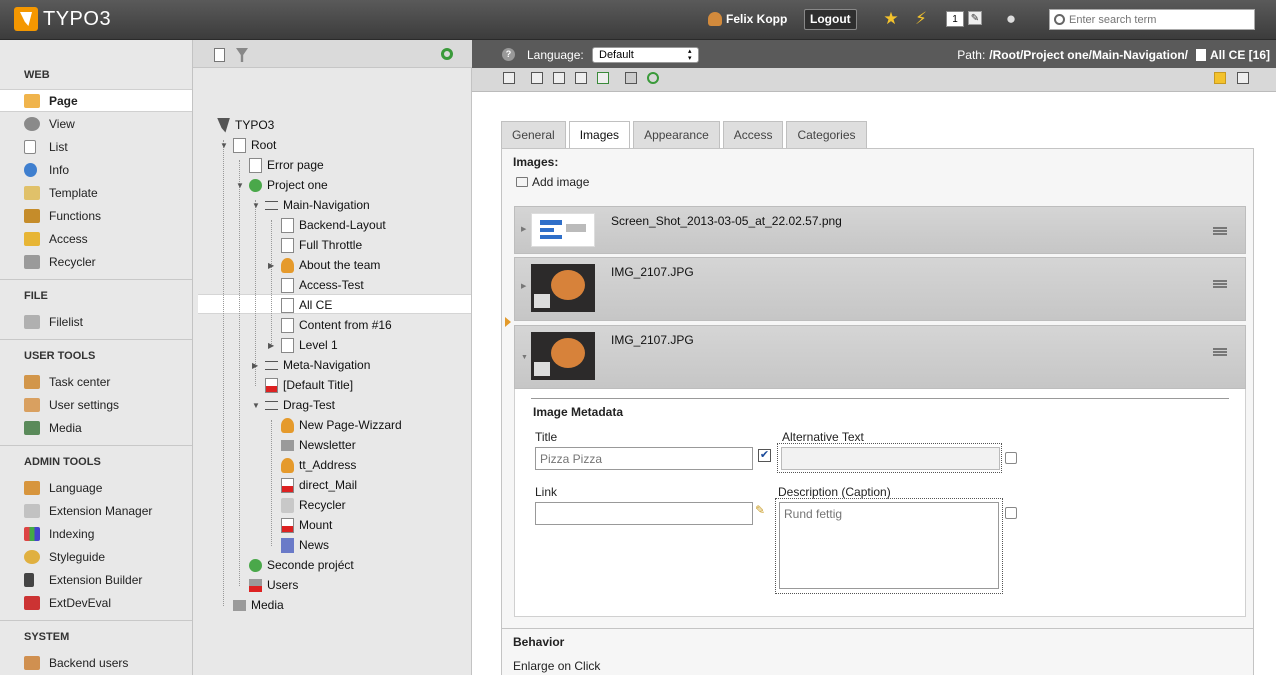 Image resolution: width=1276 pixels, height=675 pixels. I want to click on tree-node-about-the-team: About the team, so click(330, 265).